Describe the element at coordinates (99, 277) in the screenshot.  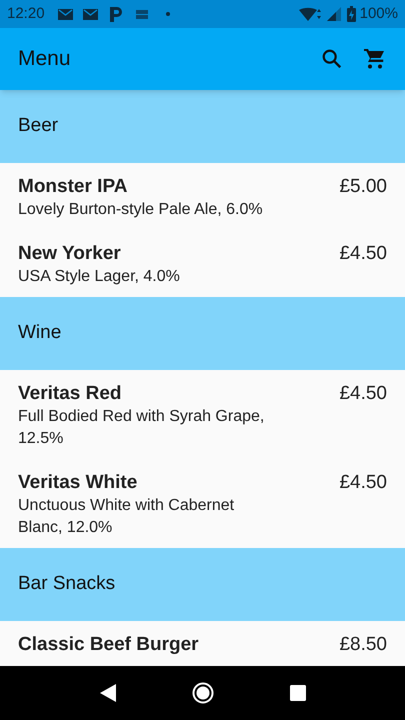
I see `item-description: USA Style Lager, 4.0%` at that location.